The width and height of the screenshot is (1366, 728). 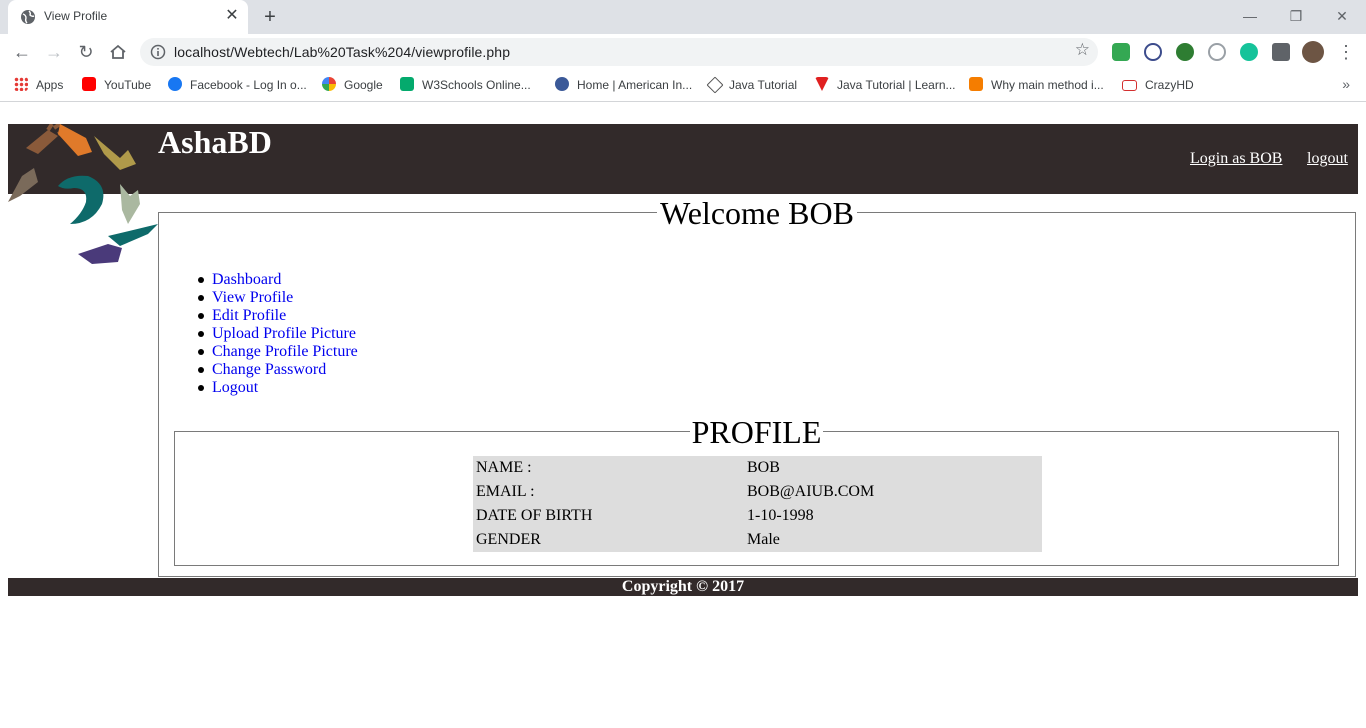 What do you see at coordinates (1346, 52) in the screenshot?
I see `menu-dots-icon: ⋮` at bounding box center [1346, 52].